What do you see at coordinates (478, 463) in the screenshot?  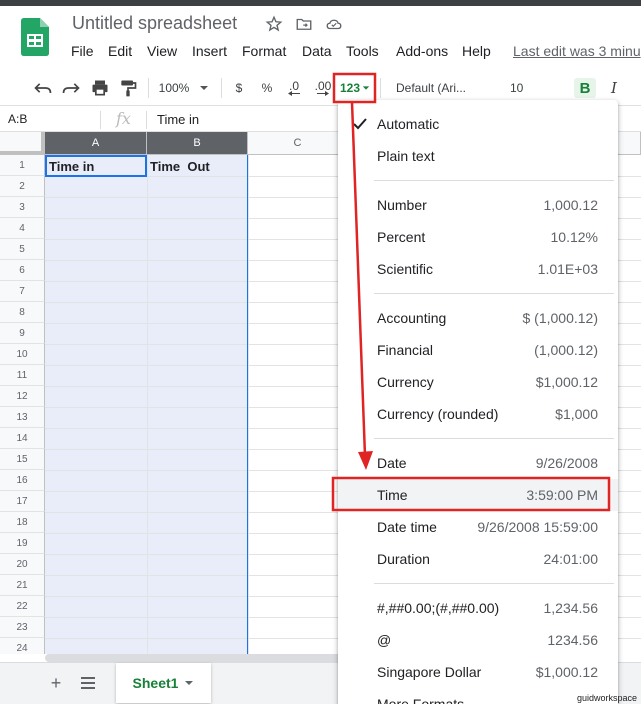 I see `menu-item-date: Date 9/26/2008` at bounding box center [478, 463].